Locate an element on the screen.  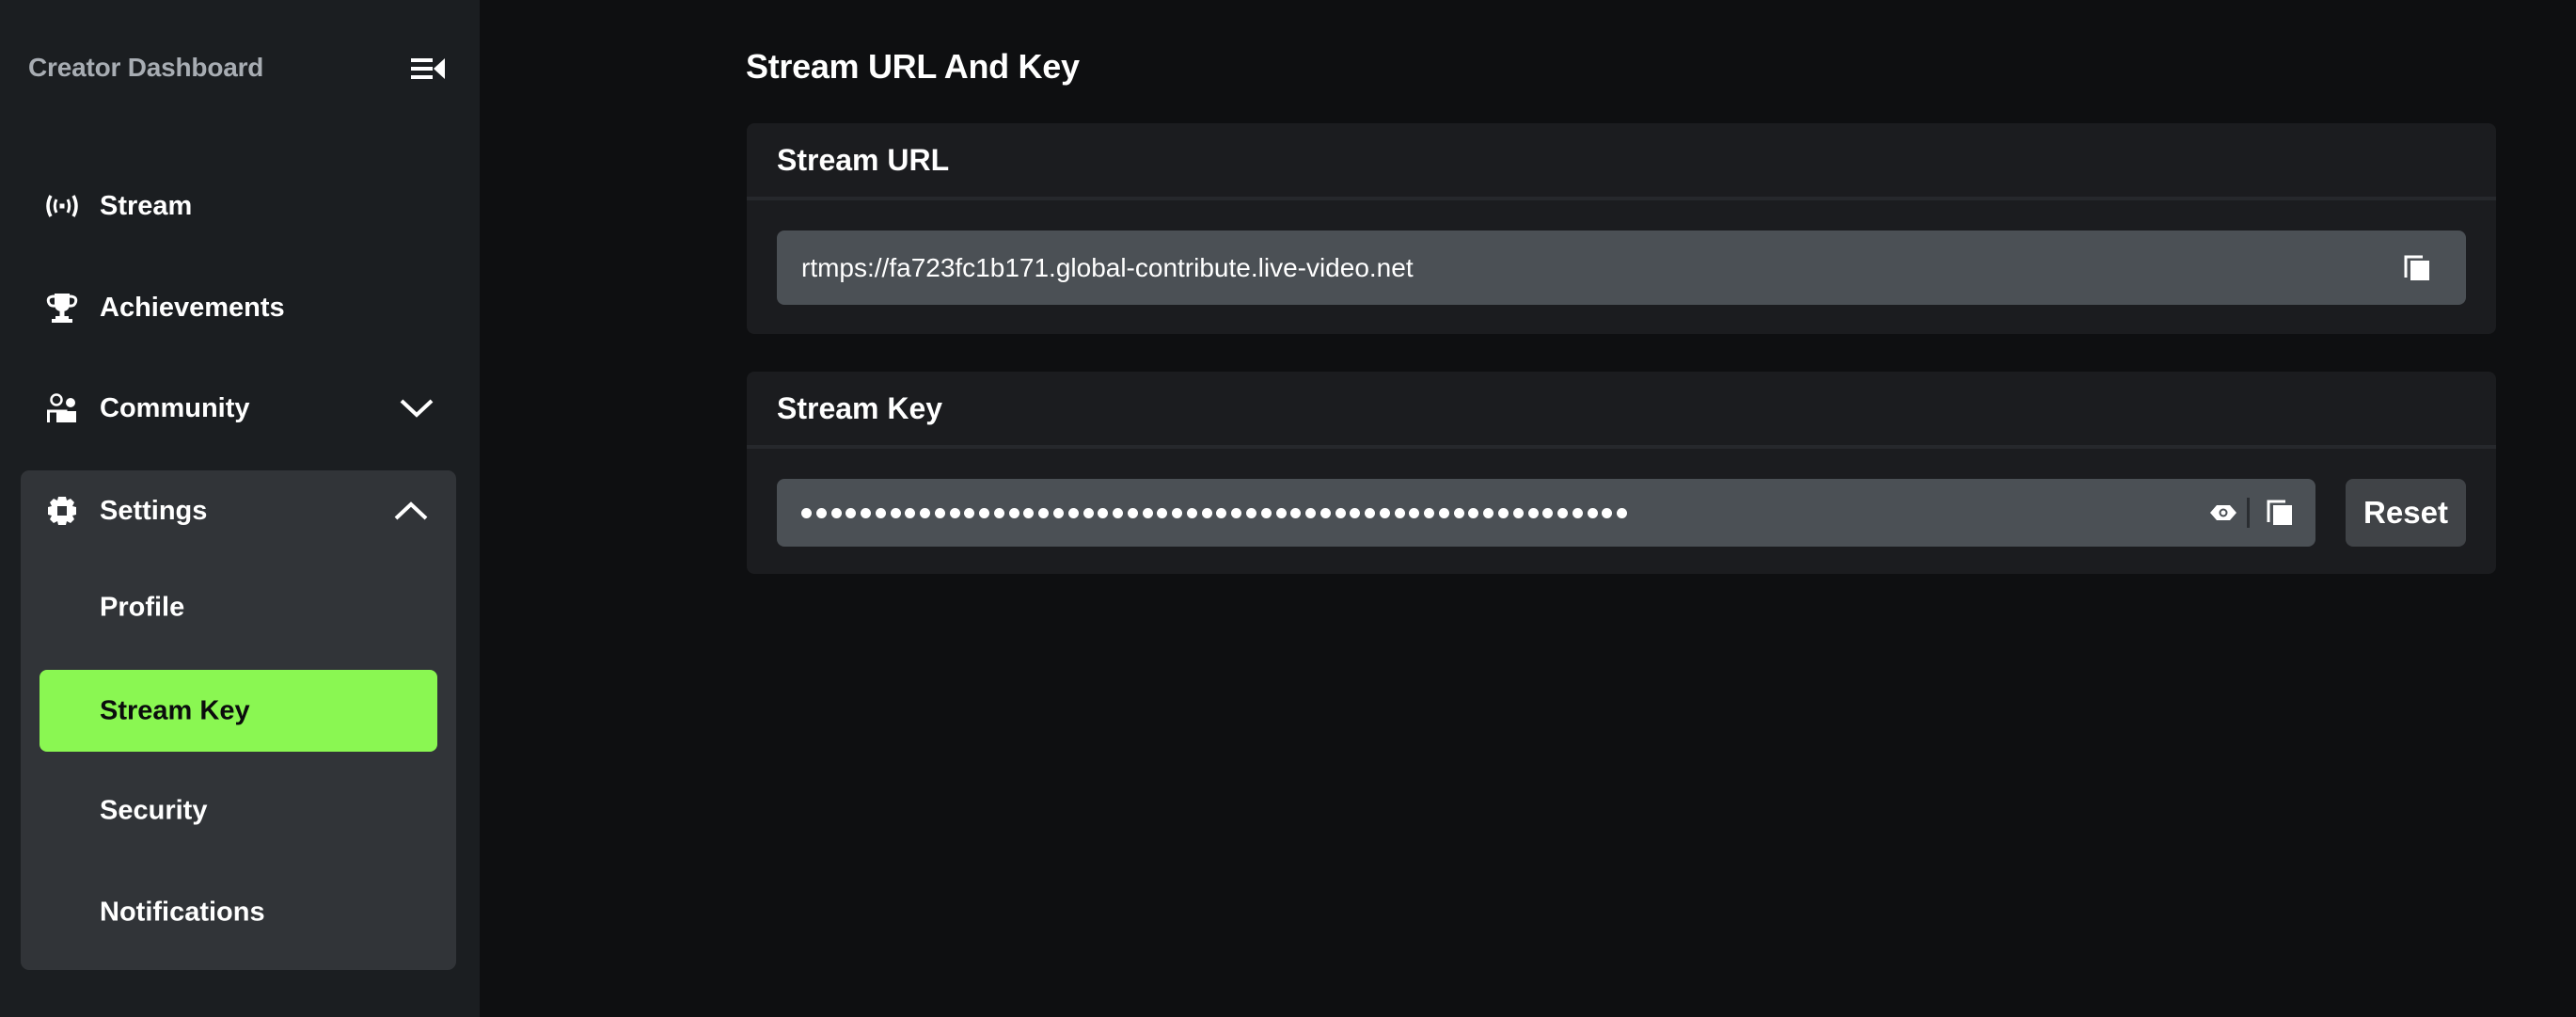
reset-key-button: Reset is located at coordinates (2406, 513).